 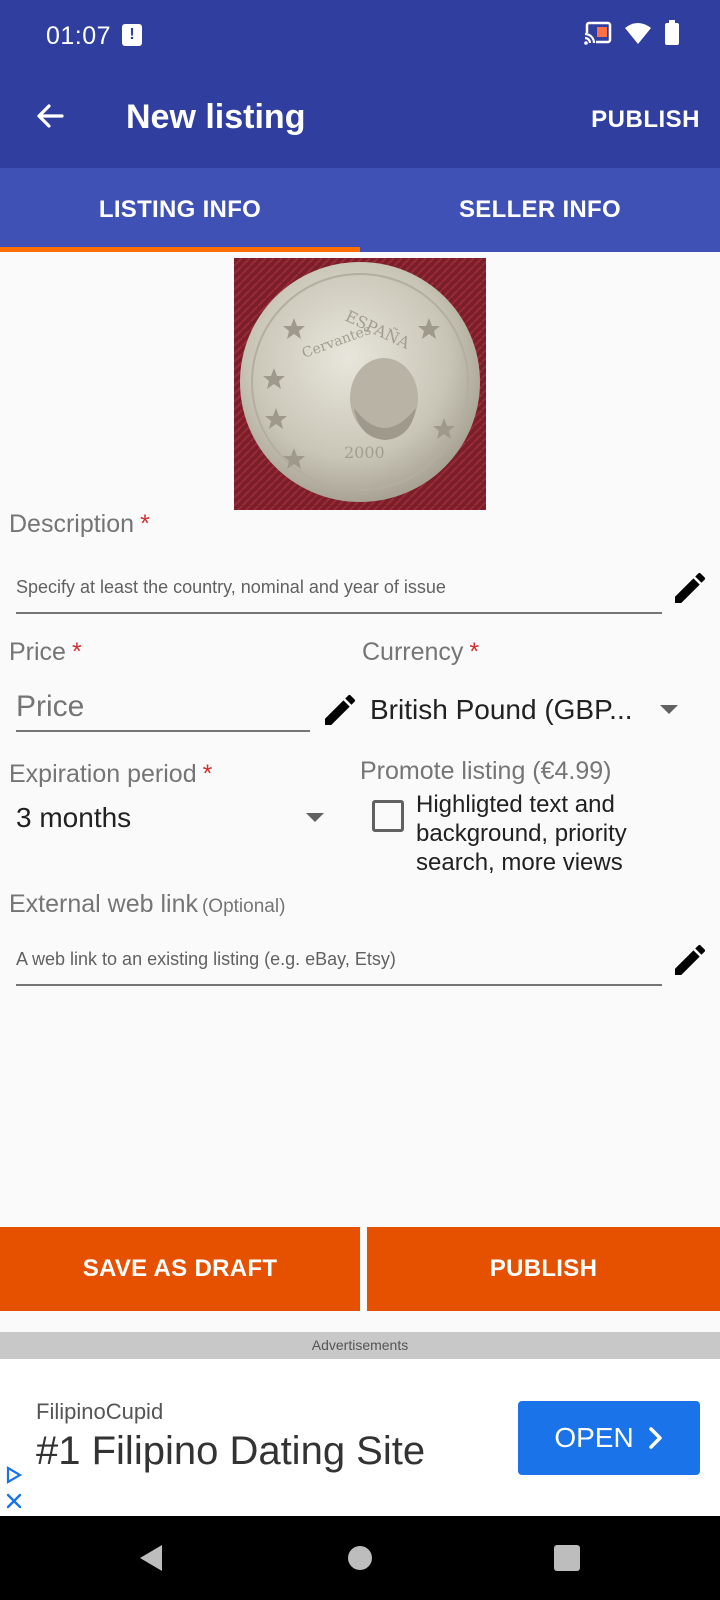 What do you see at coordinates (14, 1475) in the screenshot?
I see `adchoices-icon` at bounding box center [14, 1475].